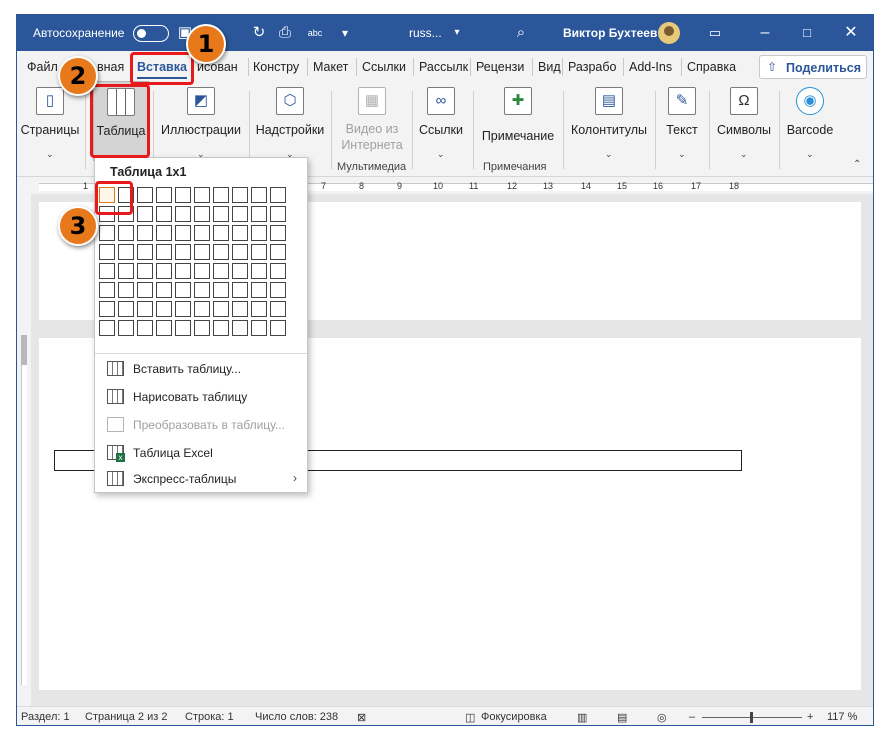 Image resolution: width=890 pixels, height=740 pixels. I want to click on tab-references: Ссылки, so click(384, 67).